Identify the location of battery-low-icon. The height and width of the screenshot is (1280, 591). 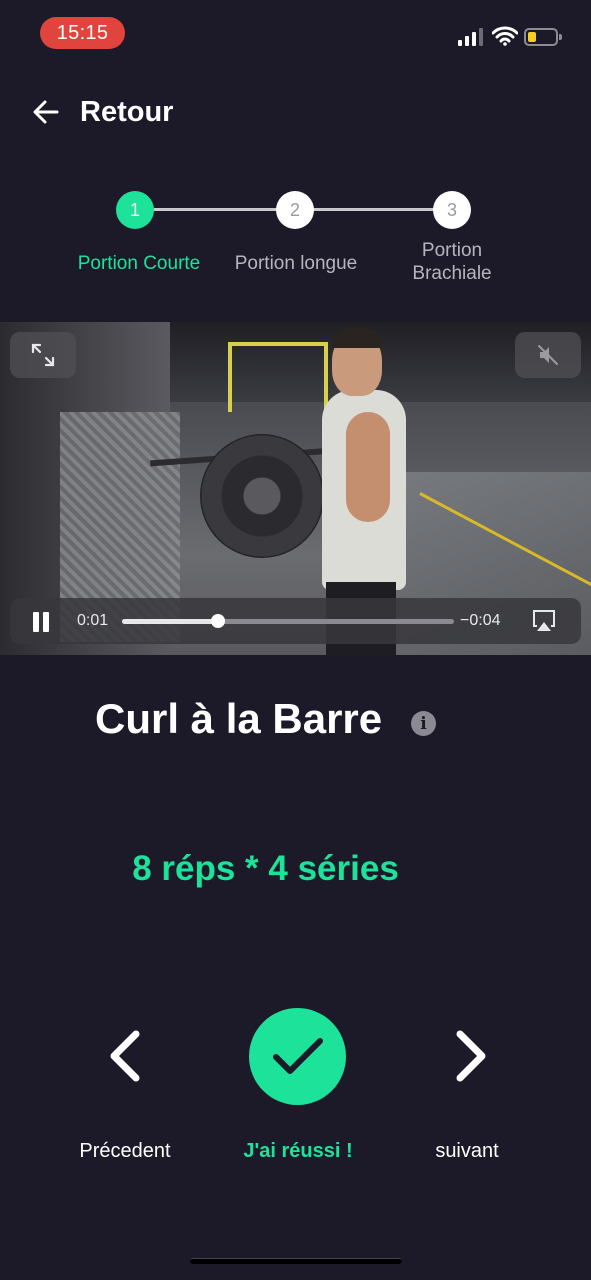
(543, 37).